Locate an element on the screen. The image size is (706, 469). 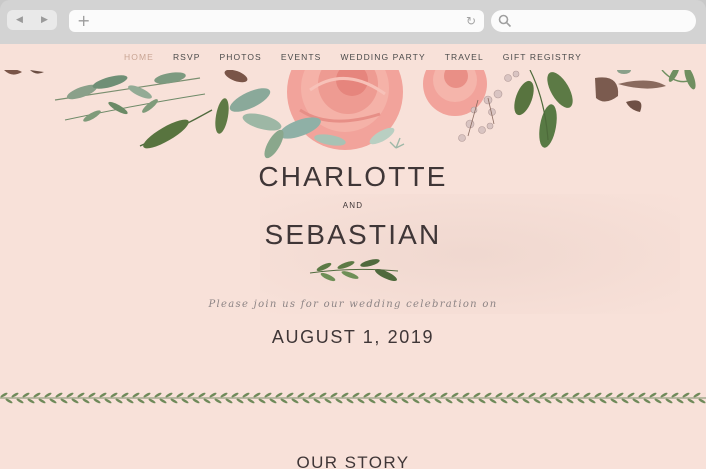
plus-icon: + is located at coordinates (83, 21).